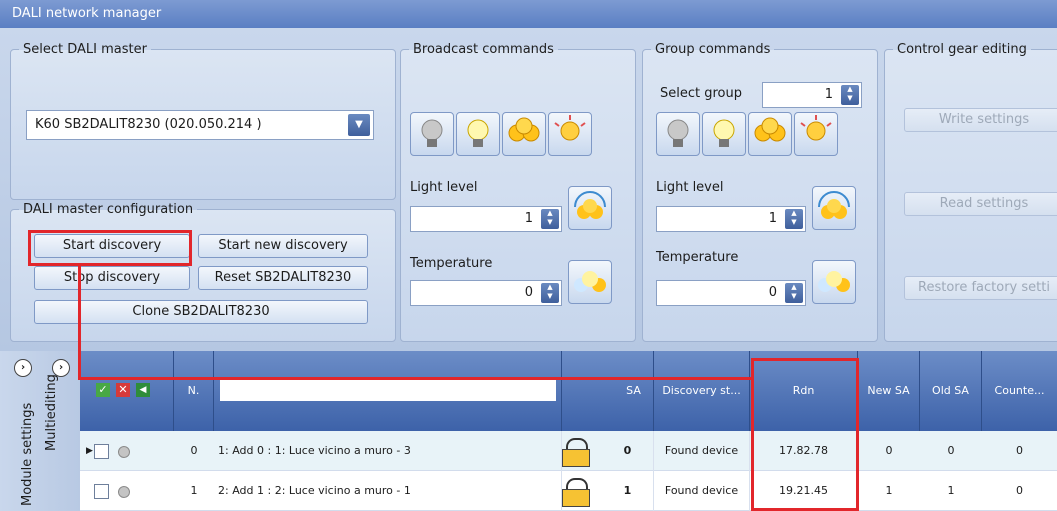 The height and width of the screenshot is (511, 1057). Describe the element at coordinates (143, 390) in the screenshot. I see `select-icon: ◀` at that location.